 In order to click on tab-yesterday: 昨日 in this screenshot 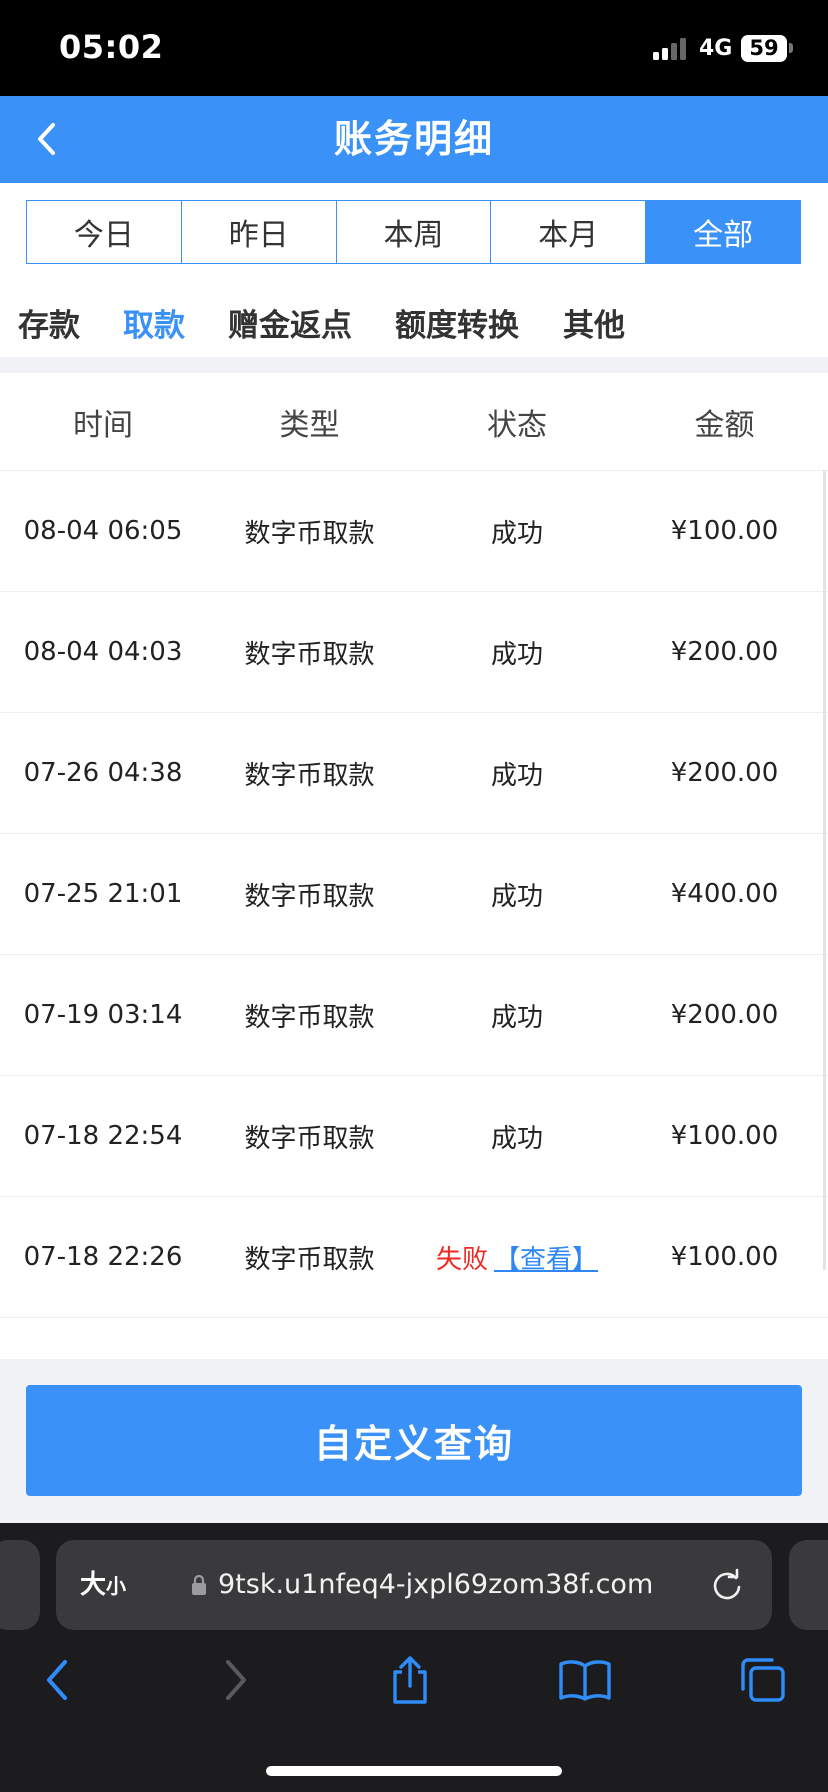, I will do `click(259, 232)`.